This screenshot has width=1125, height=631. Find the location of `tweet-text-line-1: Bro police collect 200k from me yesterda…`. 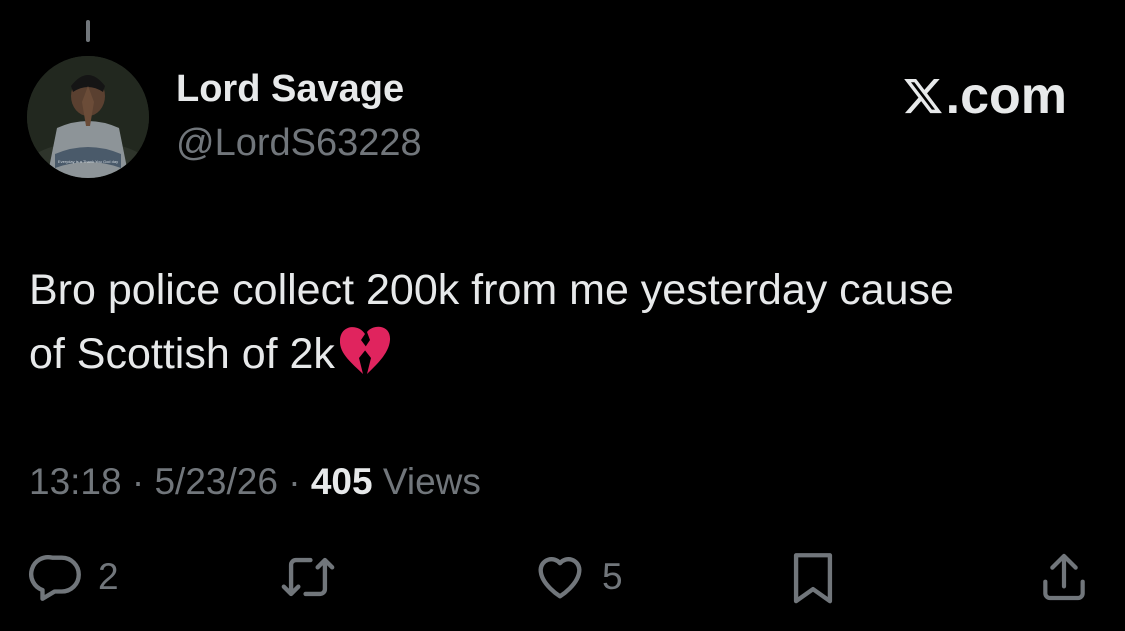

tweet-text-line-1: Bro police collect 200k from me yesterda… is located at coordinates (491, 290).